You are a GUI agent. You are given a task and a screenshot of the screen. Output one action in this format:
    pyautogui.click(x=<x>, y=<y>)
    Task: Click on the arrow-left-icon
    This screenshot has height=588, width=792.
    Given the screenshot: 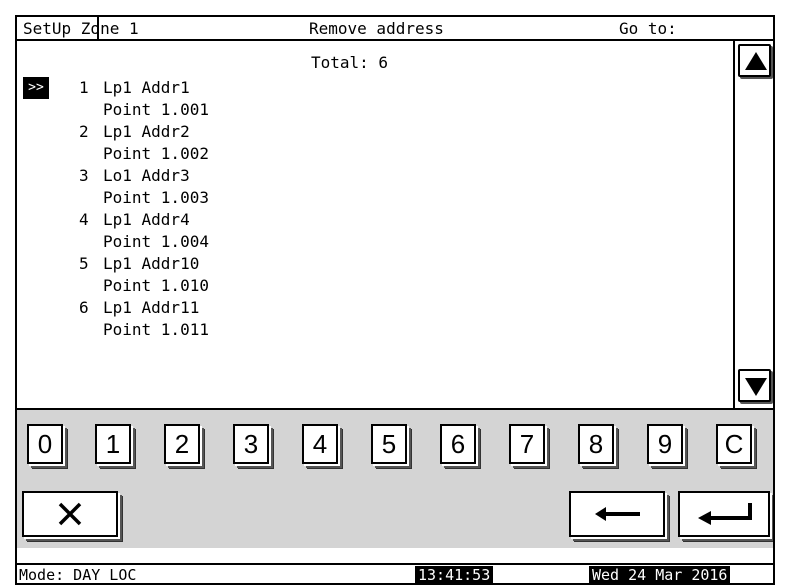 What is the action you would take?
    pyautogui.click(x=617, y=514)
    